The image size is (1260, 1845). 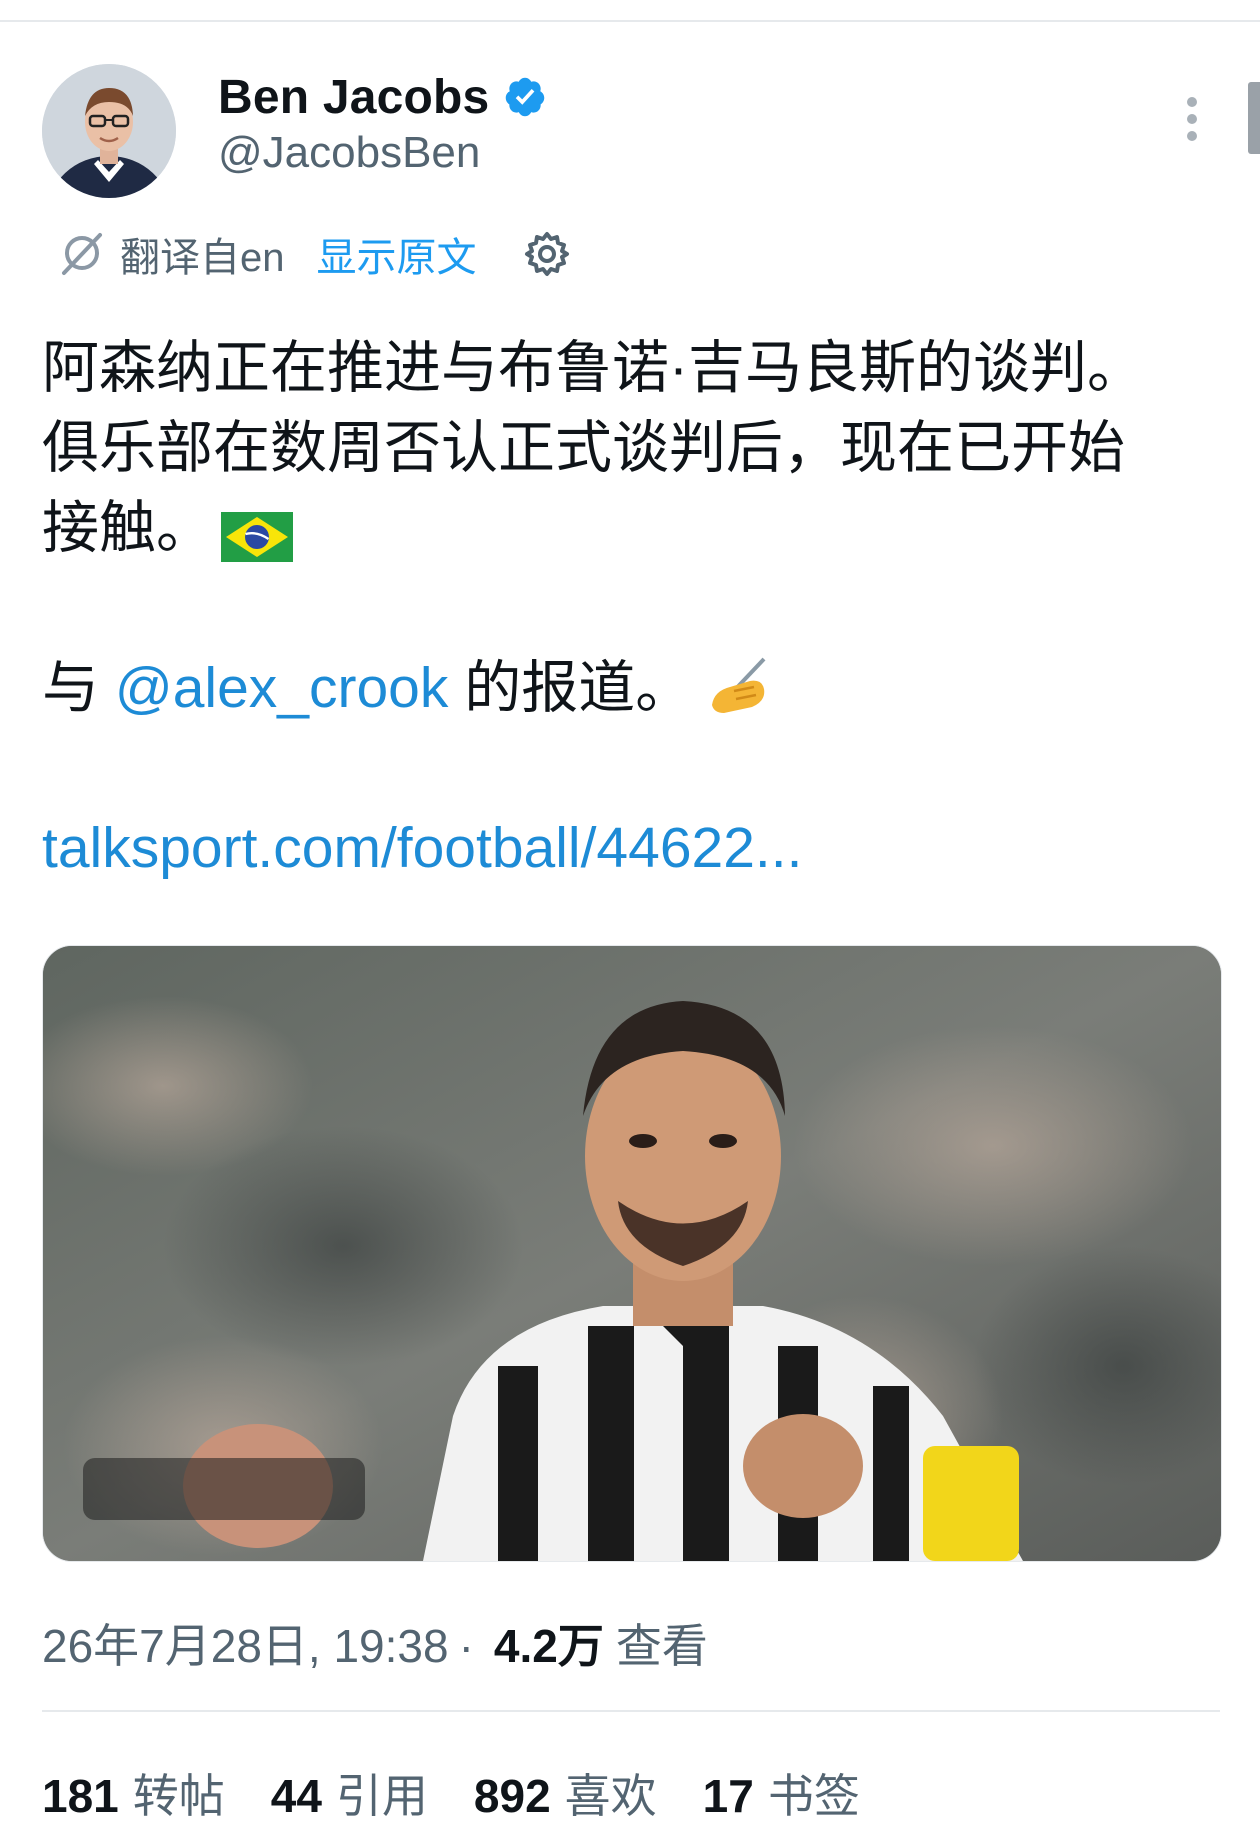 I want to click on author-handle: @JacobsBen, so click(x=349, y=153).